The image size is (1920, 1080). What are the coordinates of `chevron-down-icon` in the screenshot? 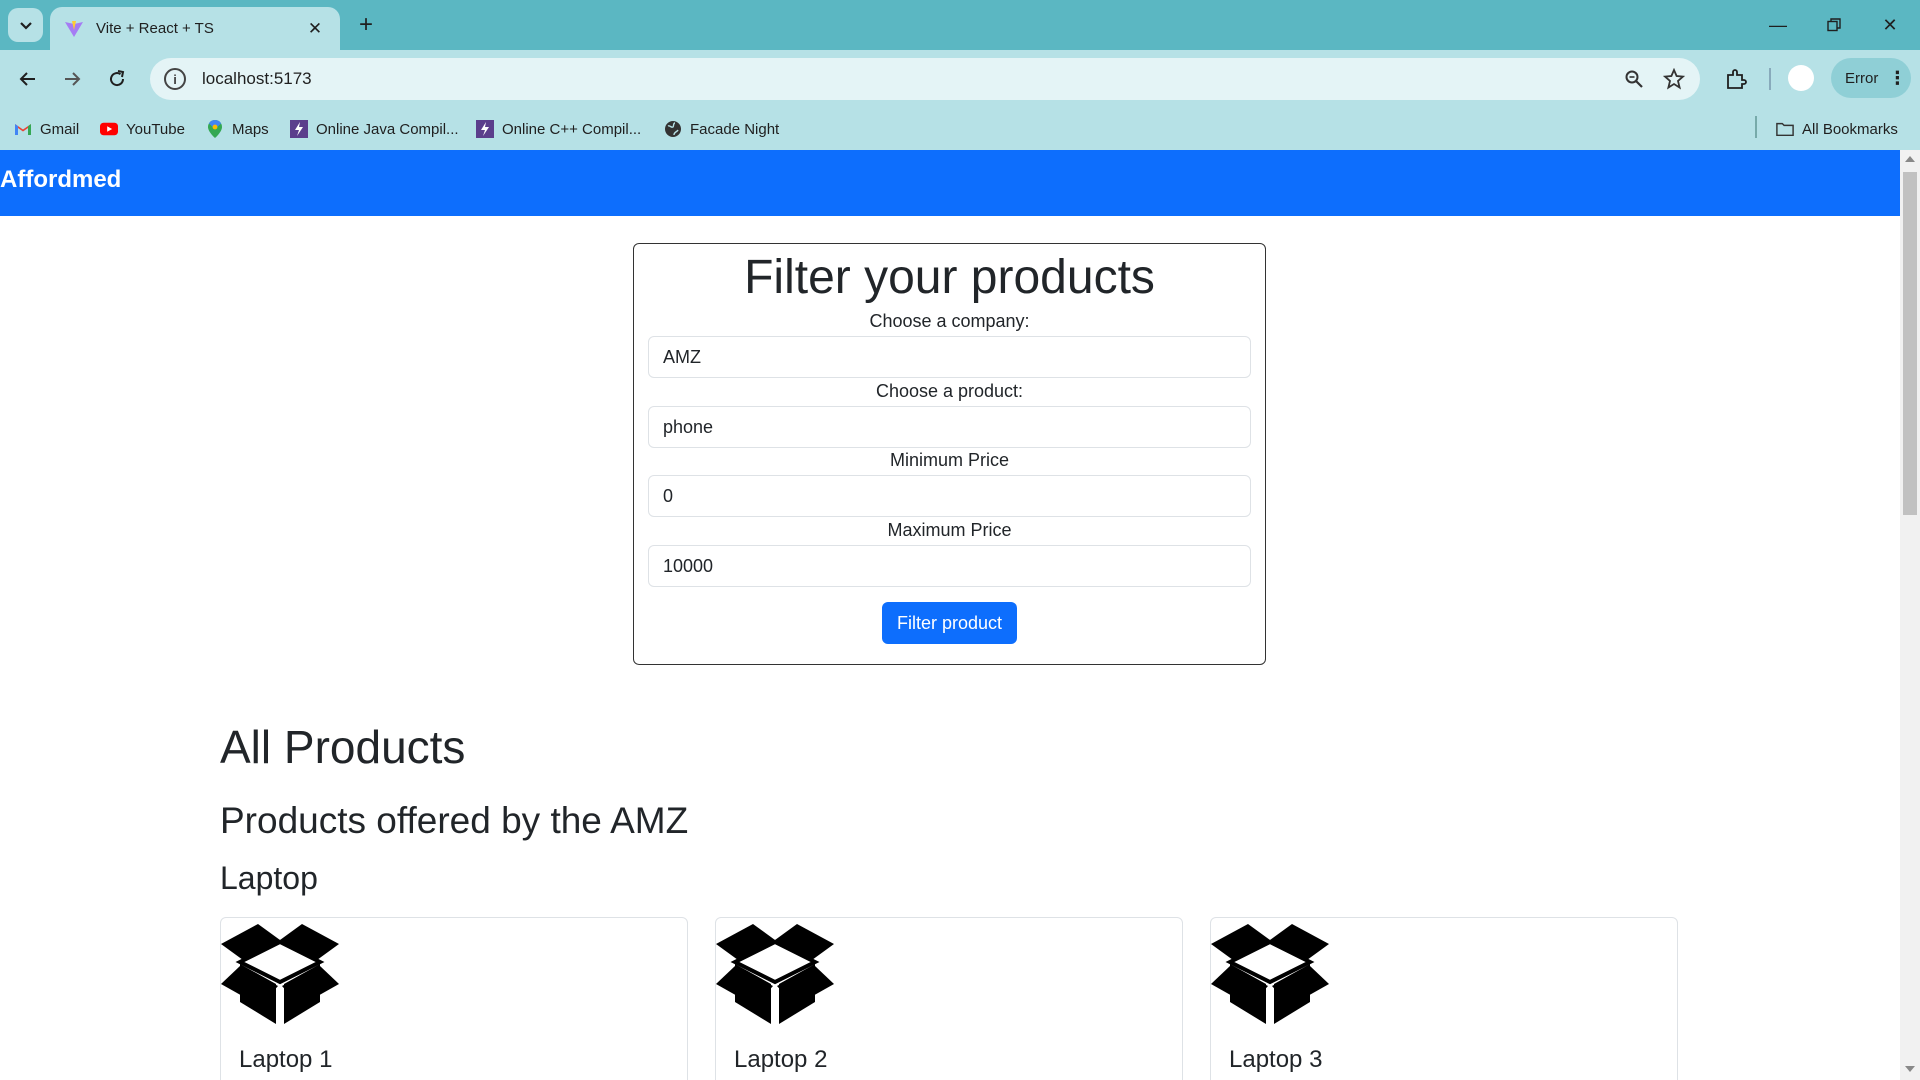 It's located at (25, 26).